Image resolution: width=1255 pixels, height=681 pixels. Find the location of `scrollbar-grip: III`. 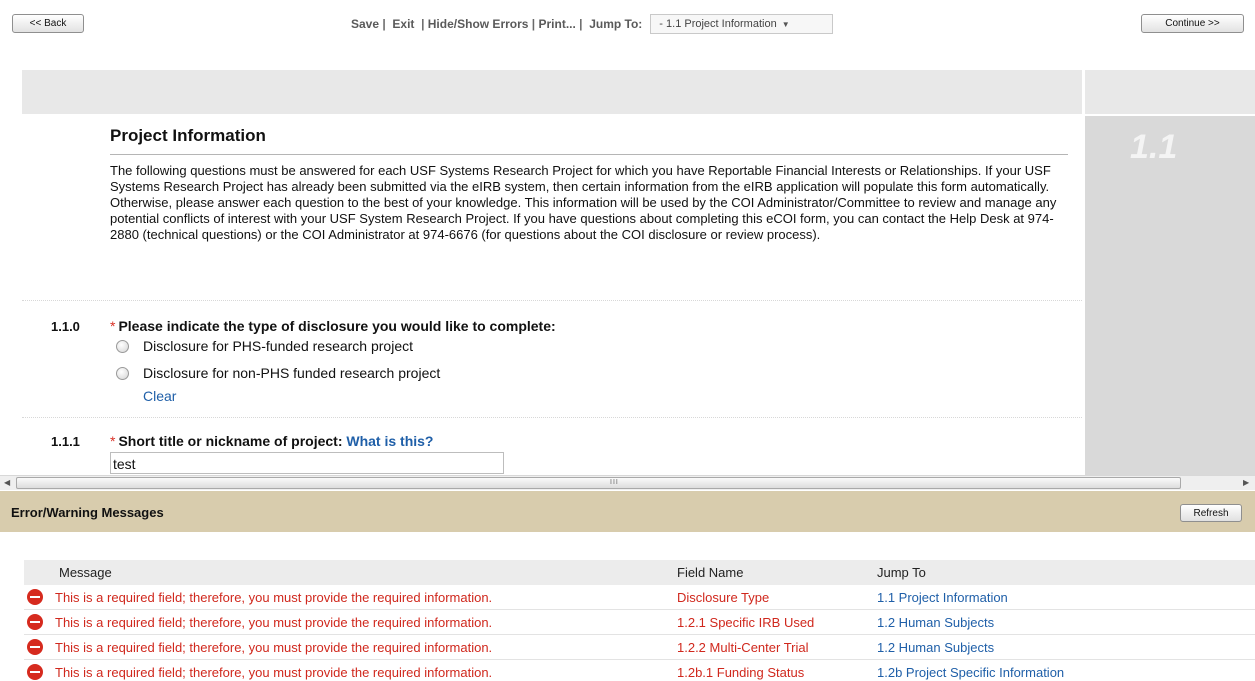

scrollbar-grip: III is located at coordinates (614, 482).